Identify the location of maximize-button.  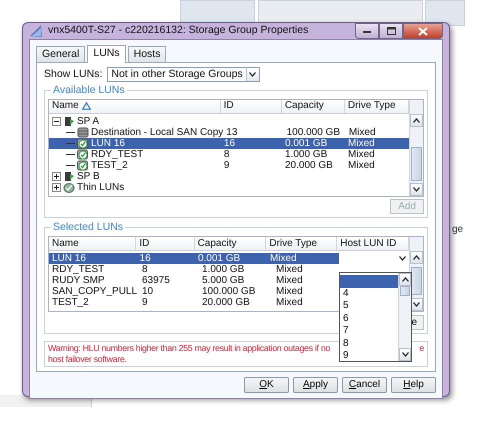
(391, 31).